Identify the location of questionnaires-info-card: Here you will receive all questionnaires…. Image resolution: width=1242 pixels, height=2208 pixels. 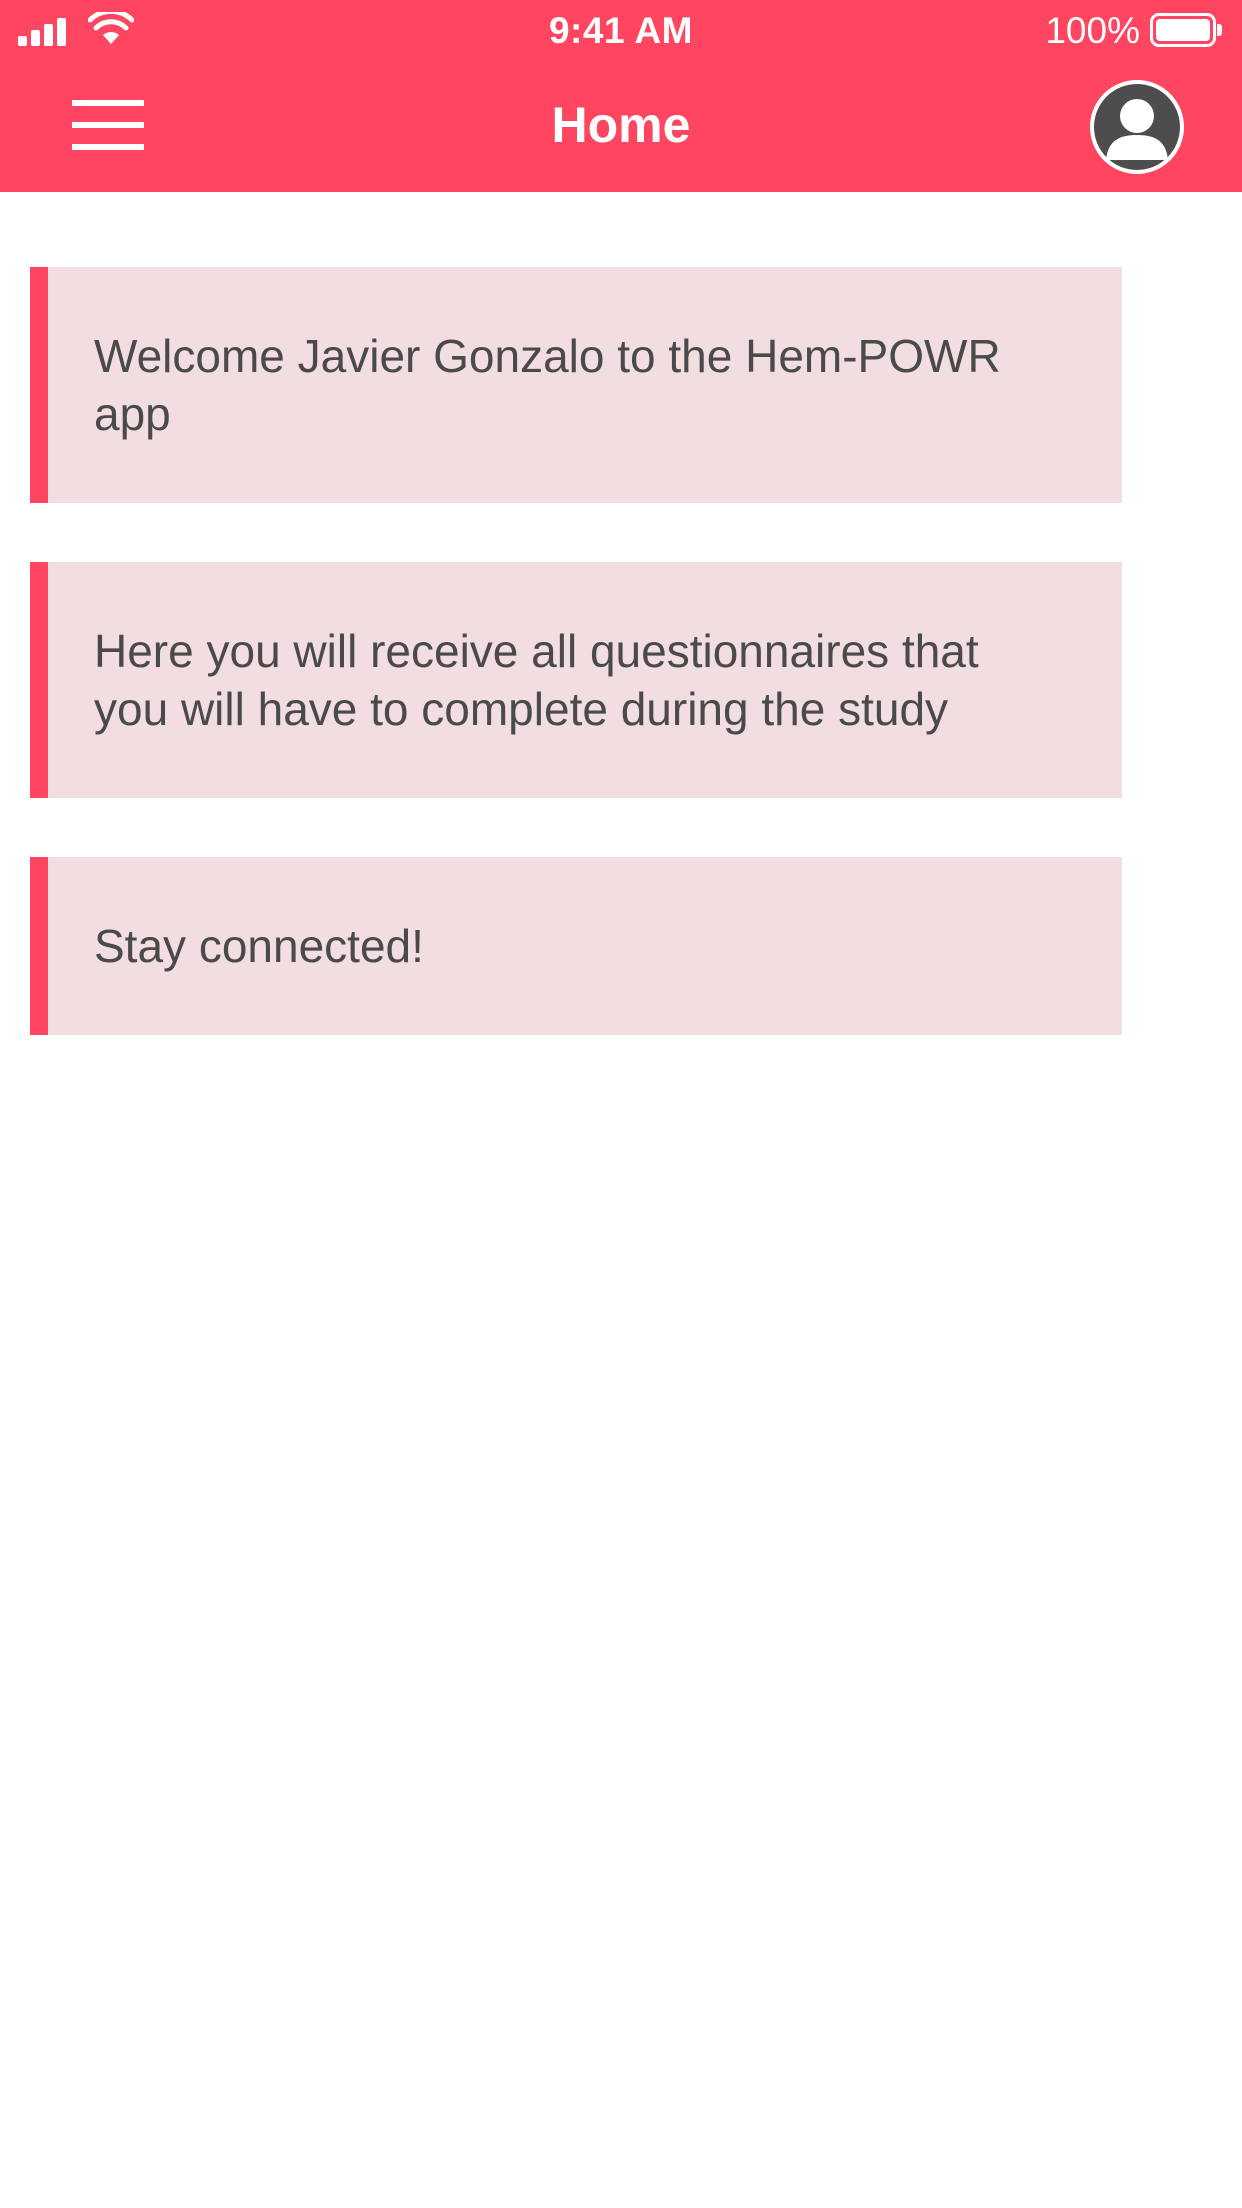
(576, 680).